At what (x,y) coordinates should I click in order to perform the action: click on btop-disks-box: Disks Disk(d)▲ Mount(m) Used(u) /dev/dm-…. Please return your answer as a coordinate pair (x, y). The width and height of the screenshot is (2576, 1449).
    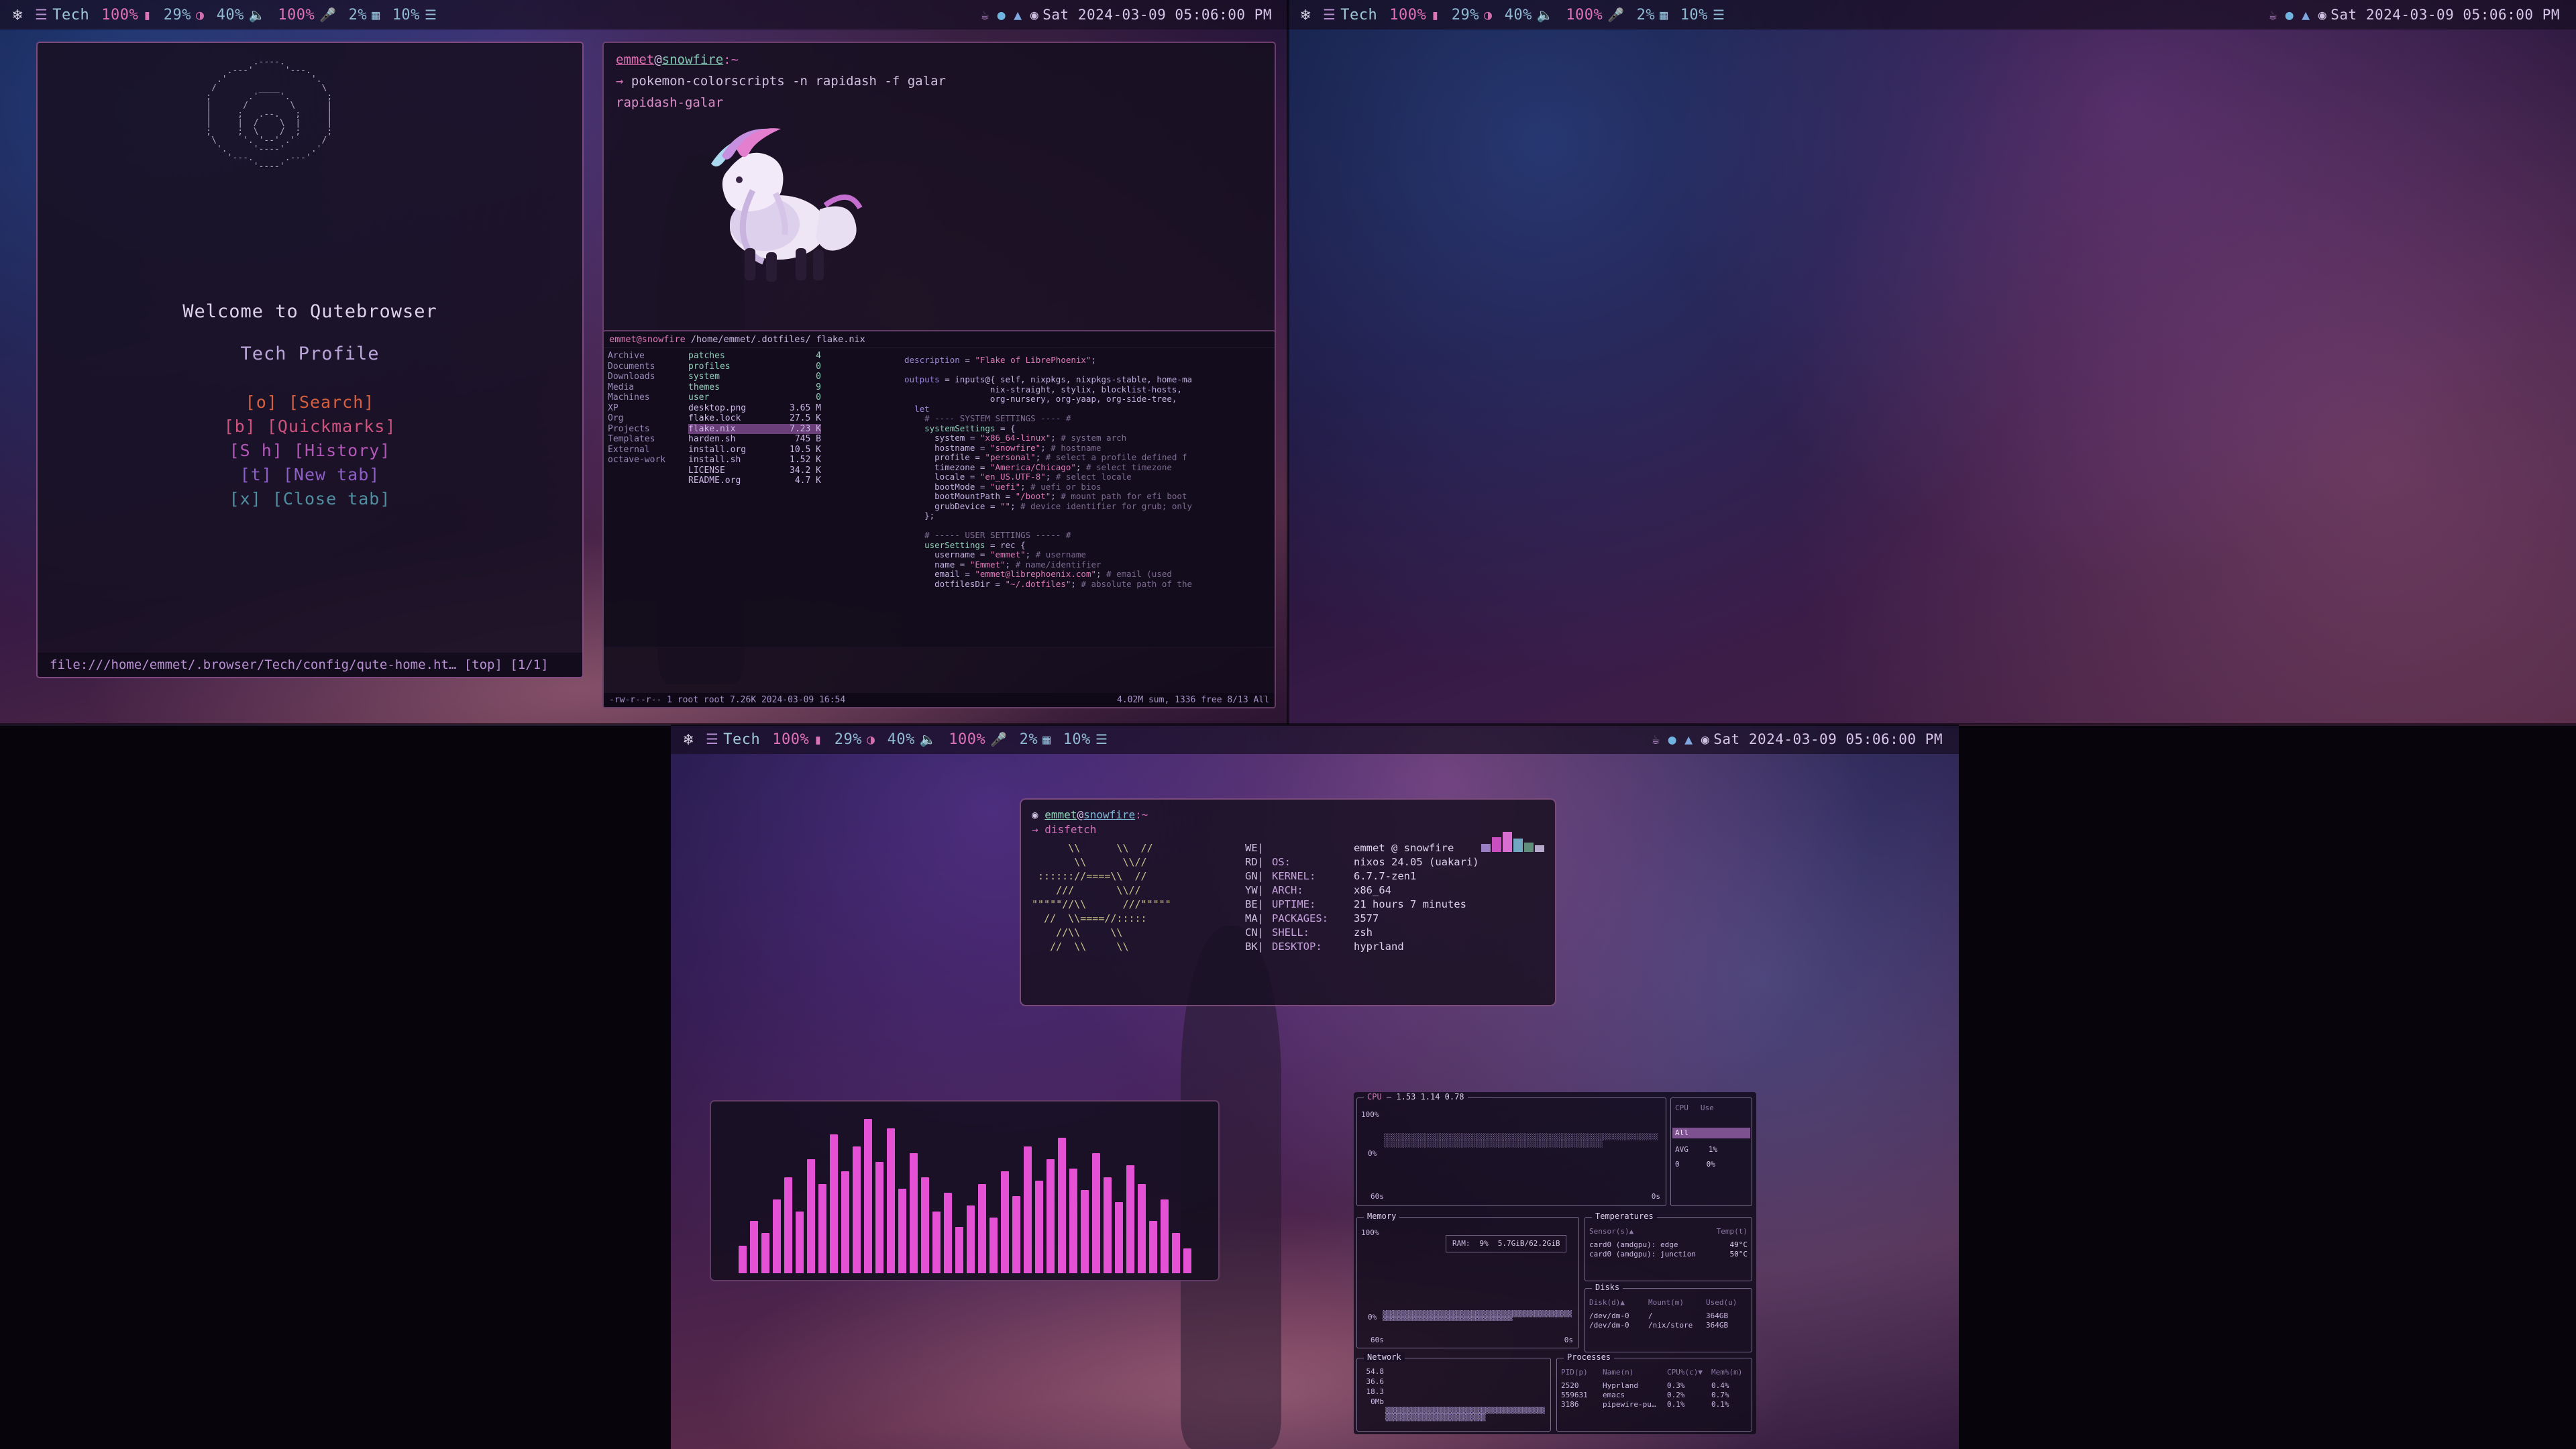
    Looking at the image, I should click on (1668, 1317).